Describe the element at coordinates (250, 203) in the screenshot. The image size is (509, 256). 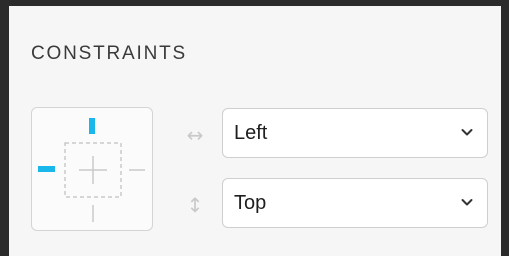
I see `vertical-constraint-value: Top` at that location.